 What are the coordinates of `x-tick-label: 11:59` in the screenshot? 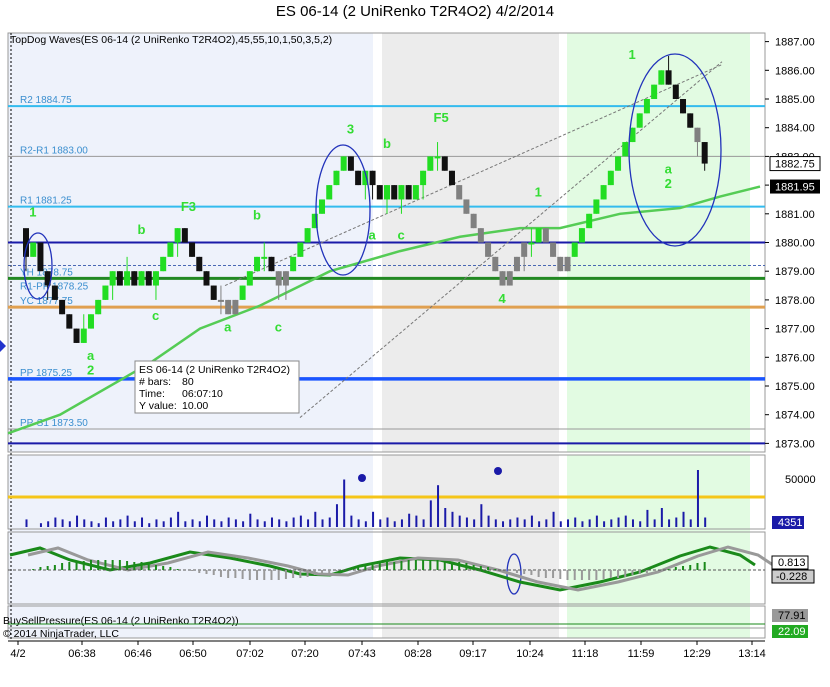 It's located at (641, 654).